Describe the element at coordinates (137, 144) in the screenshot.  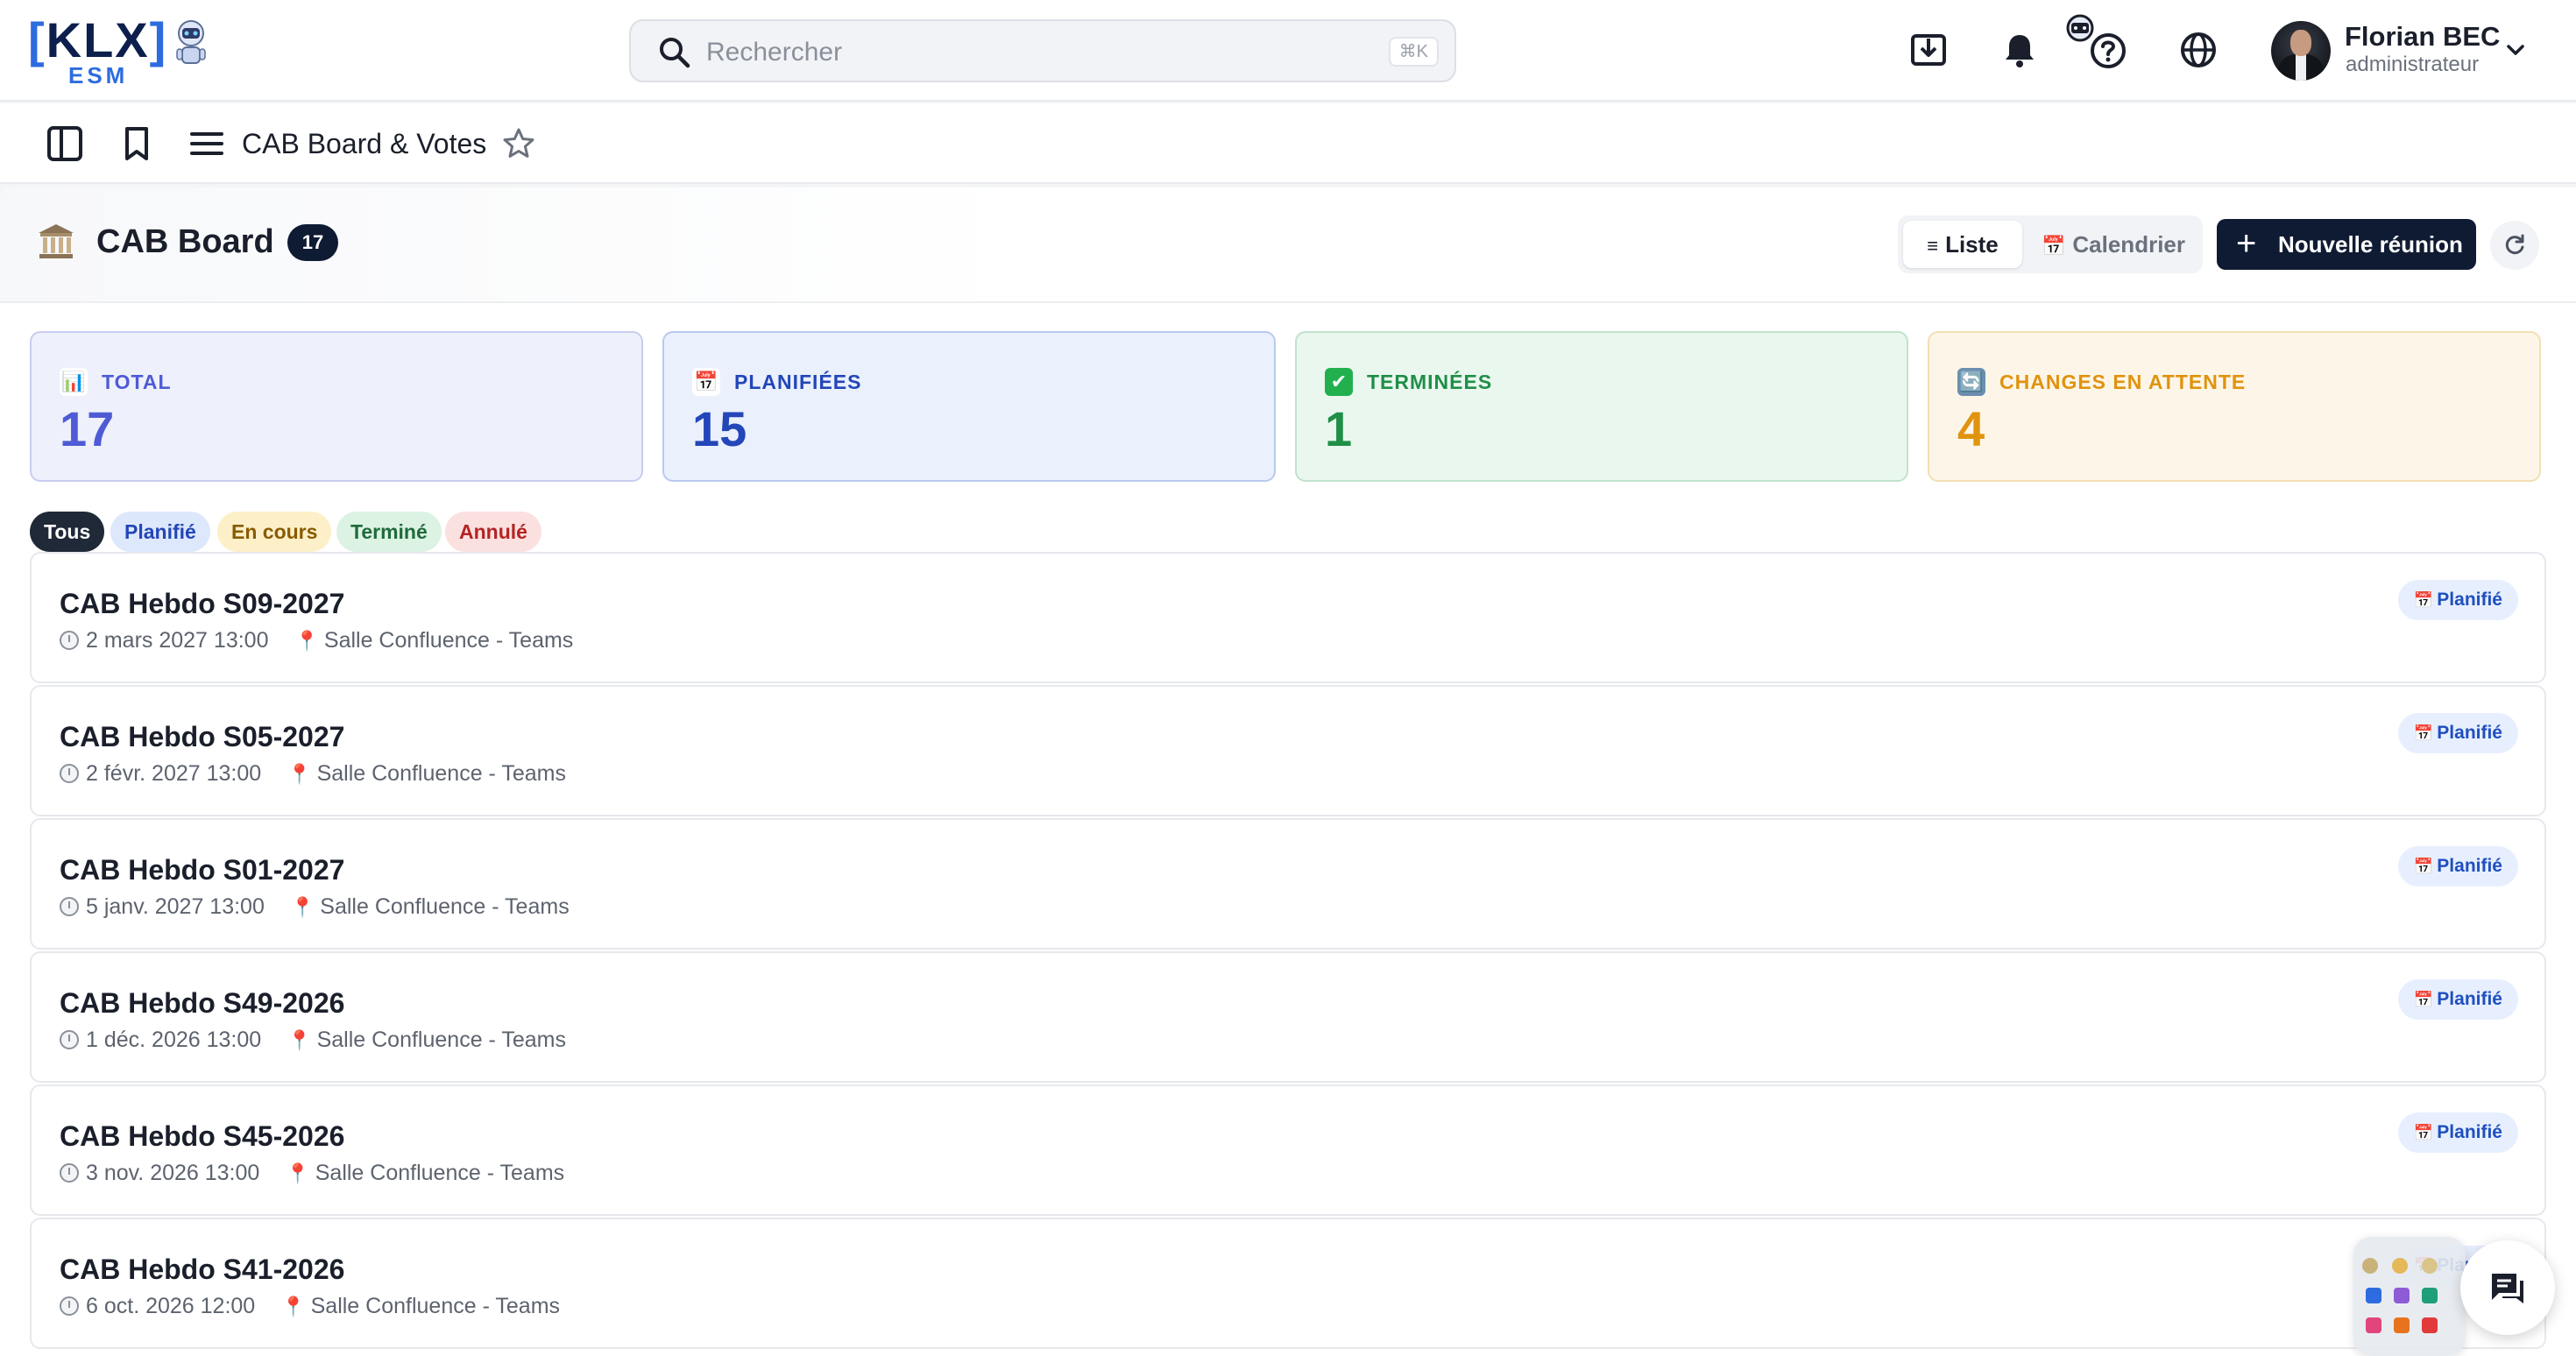
I see `bookmark-icon` at that location.